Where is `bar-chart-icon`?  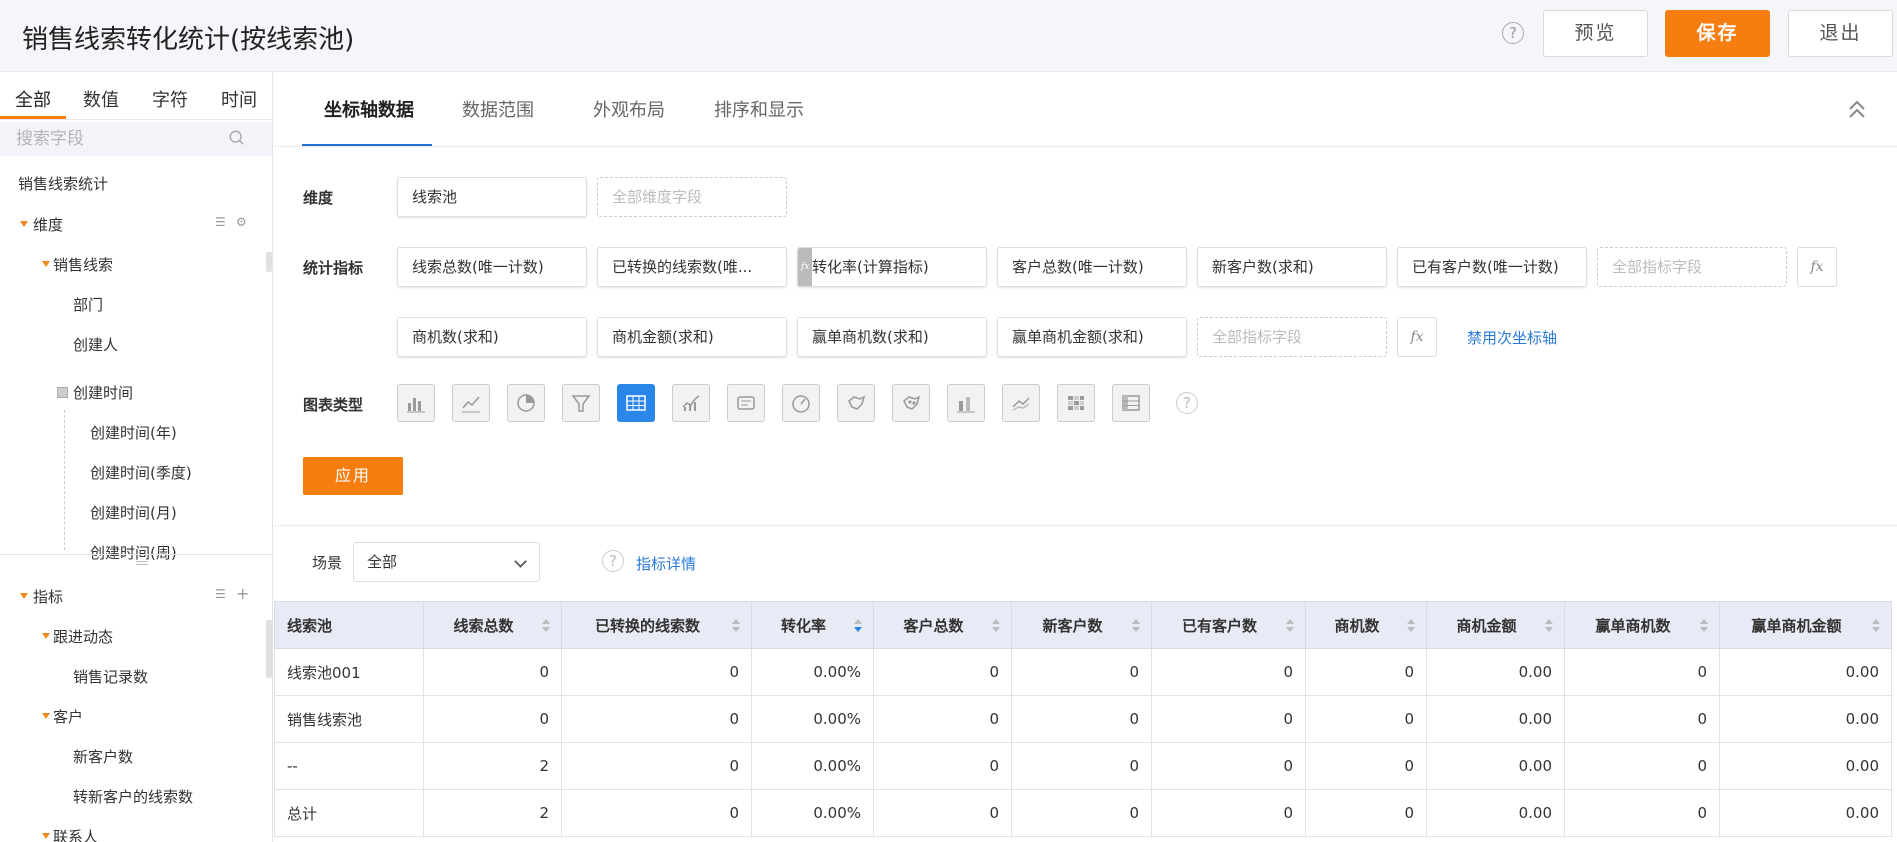
bar-chart-icon is located at coordinates (416, 403).